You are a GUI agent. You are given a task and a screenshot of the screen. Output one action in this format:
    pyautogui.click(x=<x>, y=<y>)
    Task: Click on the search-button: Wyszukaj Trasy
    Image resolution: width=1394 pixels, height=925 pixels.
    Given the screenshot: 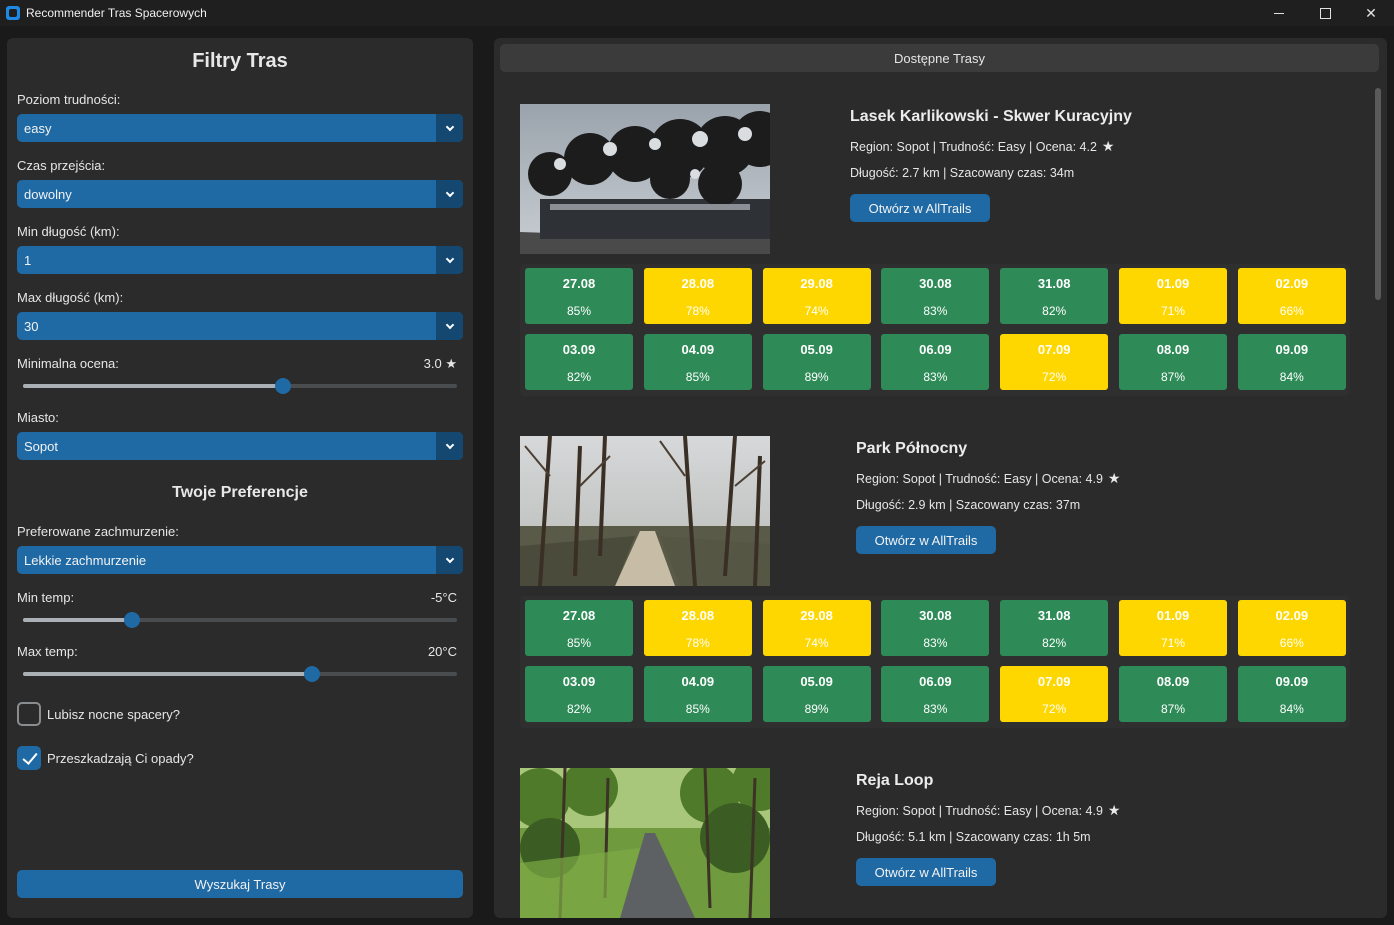 What is the action you would take?
    pyautogui.click(x=240, y=884)
    